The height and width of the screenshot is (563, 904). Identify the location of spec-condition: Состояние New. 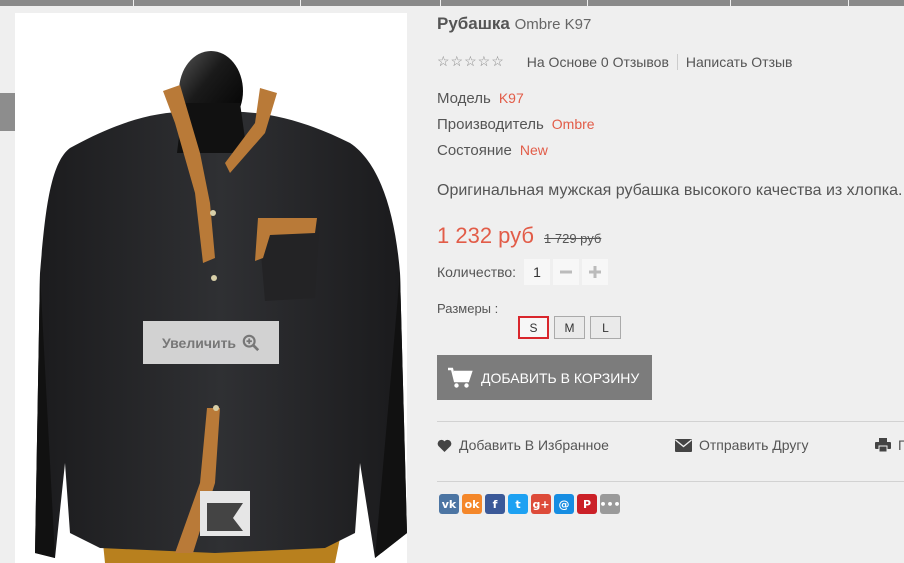
(492, 150).